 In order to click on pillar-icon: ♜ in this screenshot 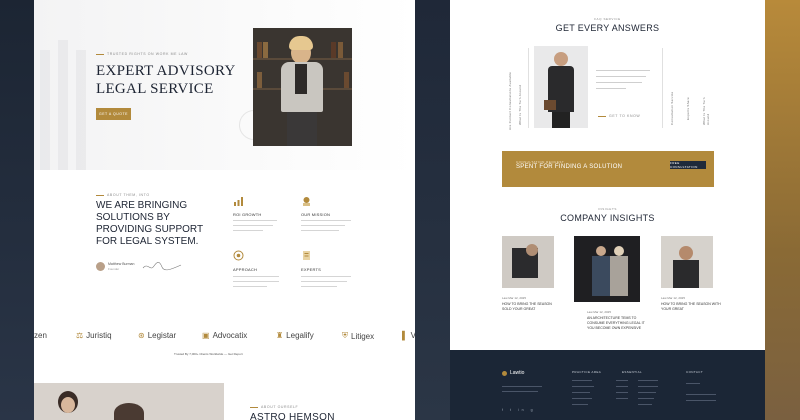, I will do `click(280, 335)`.